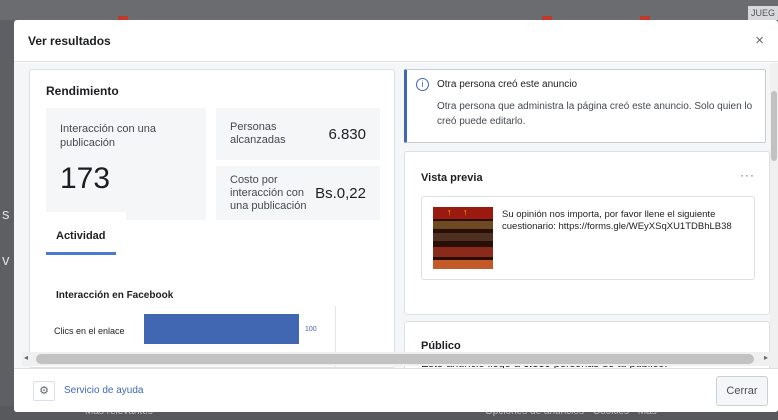 Image resolution: width=778 pixels, height=420 pixels. I want to click on horizontal-scrollbar-thumb, so click(395, 359).